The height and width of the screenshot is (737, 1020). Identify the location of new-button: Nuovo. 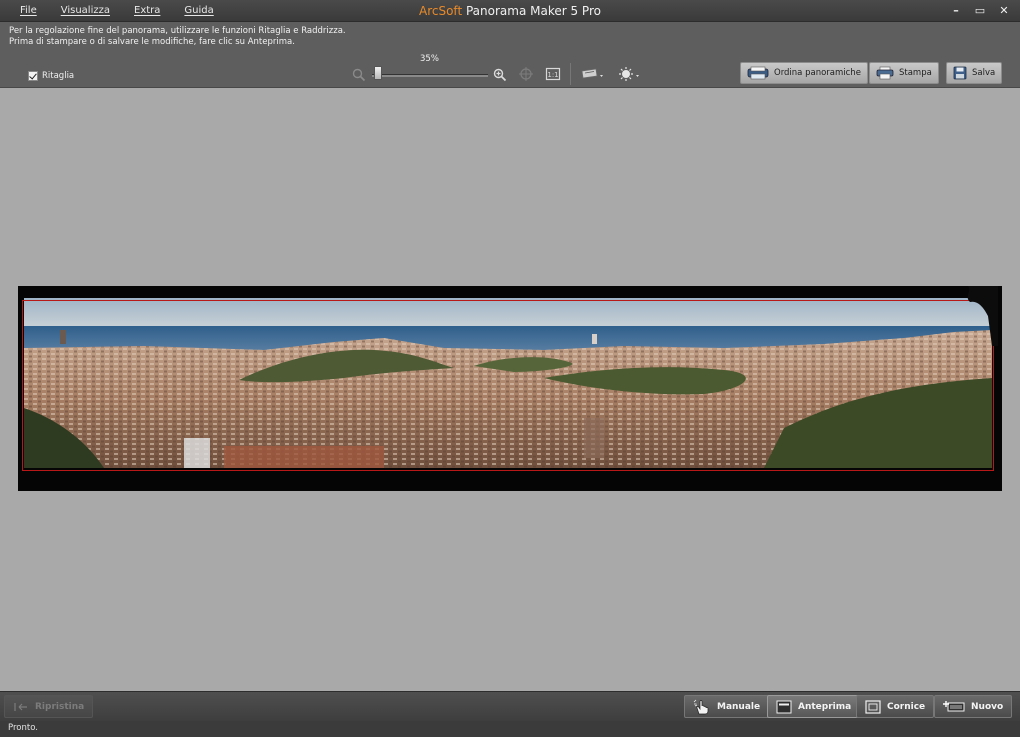
(973, 706).